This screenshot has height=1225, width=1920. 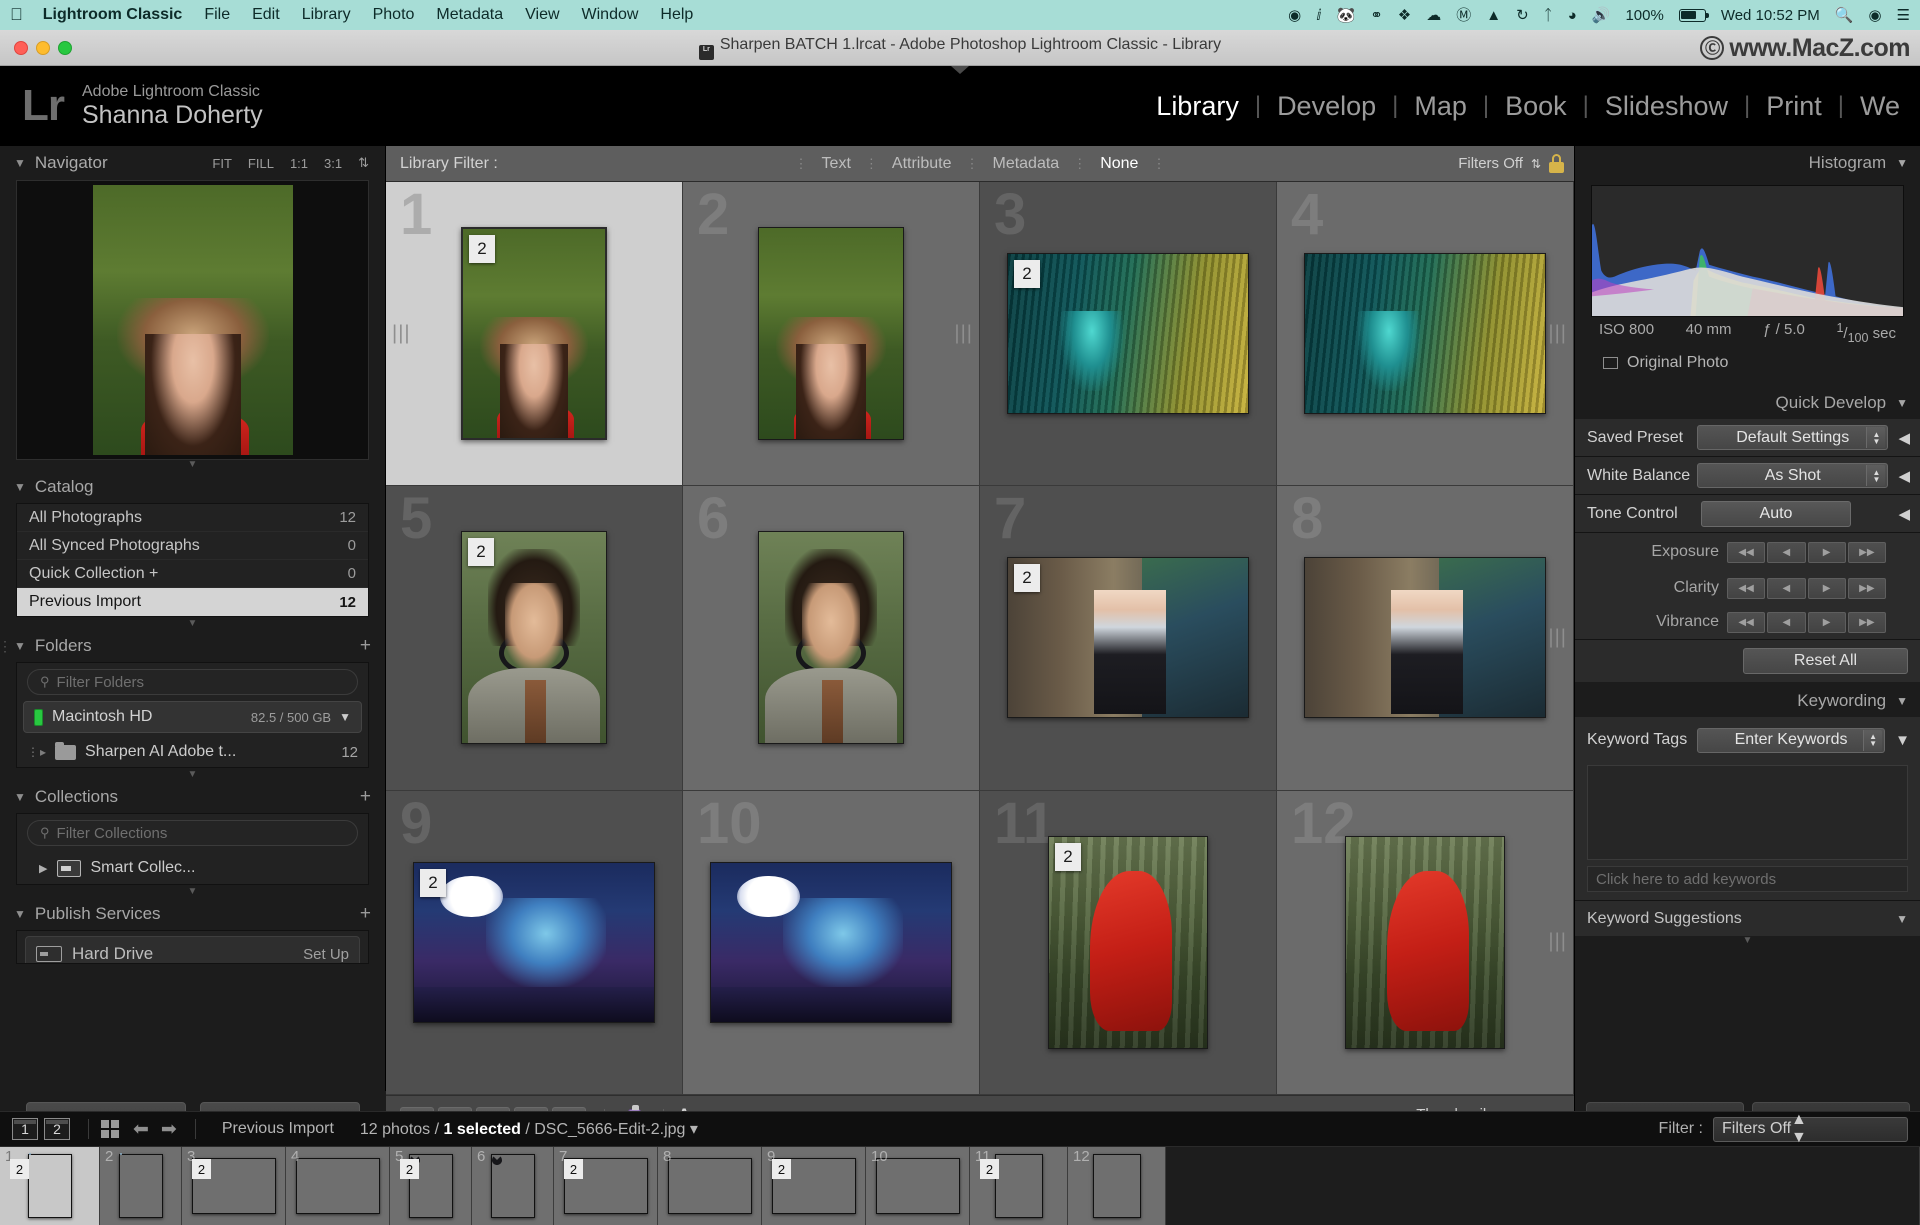 What do you see at coordinates (192, 546) in the screenshot?
I see `catalog-item-all-synced: All Synced Photographs 0` at bounding box center [192, 546].